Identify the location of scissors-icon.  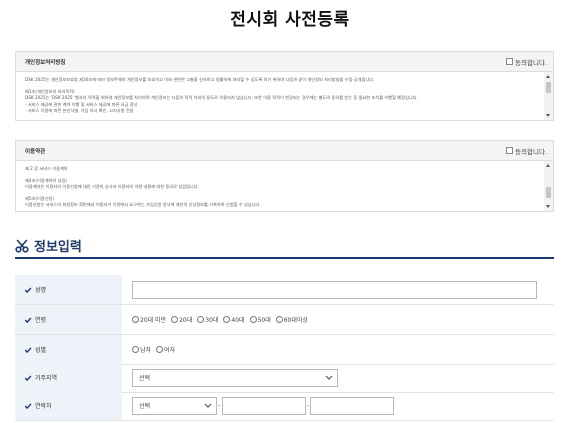
(22, 246).